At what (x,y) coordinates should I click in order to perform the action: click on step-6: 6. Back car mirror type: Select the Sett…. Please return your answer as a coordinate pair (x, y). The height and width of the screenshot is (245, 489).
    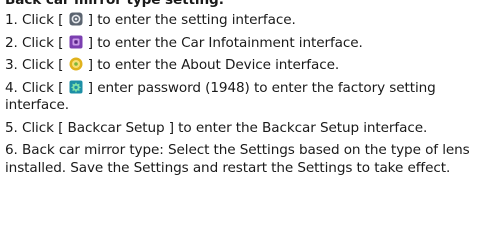
    Looking at the image, I should click on (237, 159).